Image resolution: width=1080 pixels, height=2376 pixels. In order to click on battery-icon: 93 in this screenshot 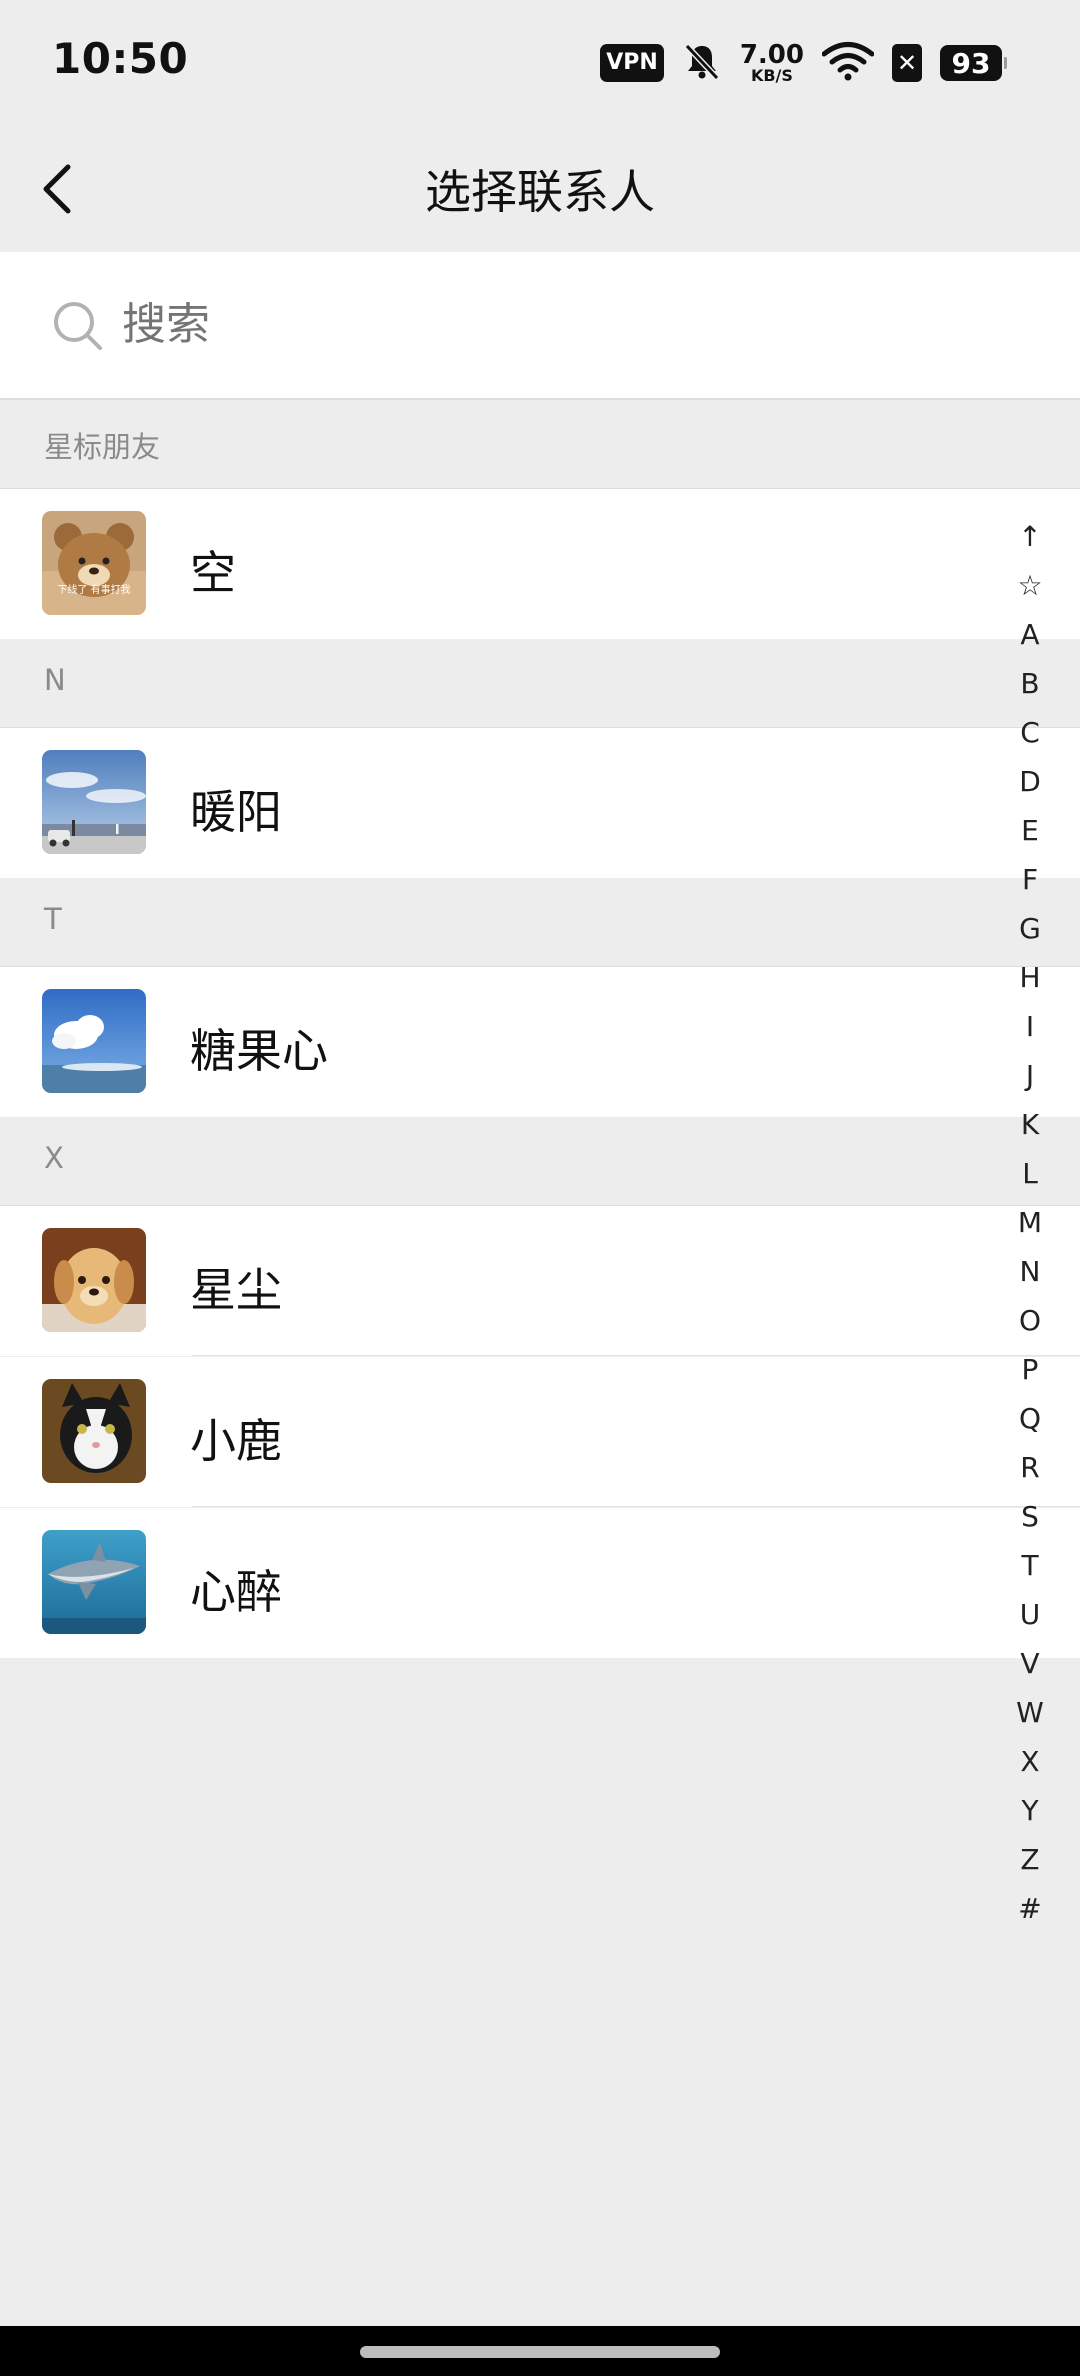, I will do `click(973, 63)`.